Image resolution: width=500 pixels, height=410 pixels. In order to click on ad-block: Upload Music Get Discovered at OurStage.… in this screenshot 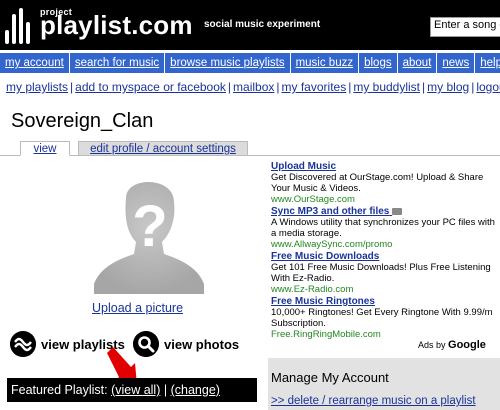, I will do `click(383, 183)`.